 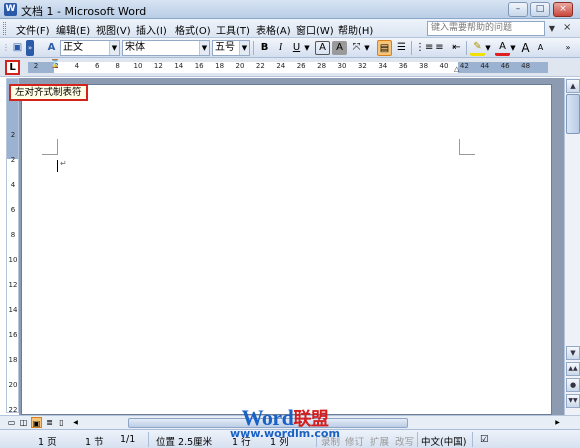 What do you see at coordinates (280, 48) in the screenshot?
I see `italic-button: I` at bounding box center [280, 48].